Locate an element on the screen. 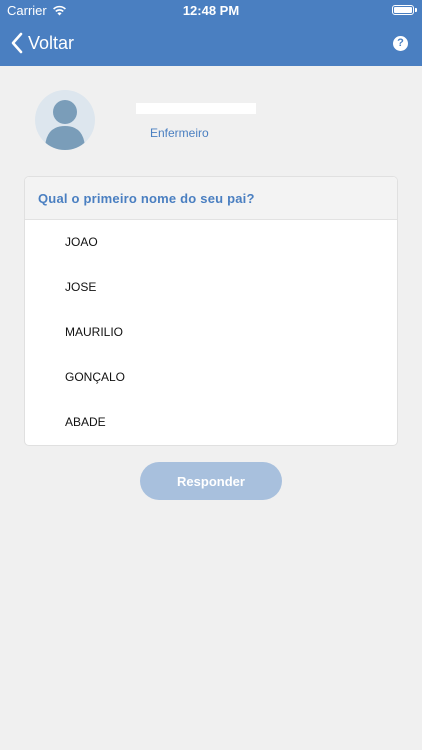  answer-option: MAURILIO is located at coordinates (211, 332).